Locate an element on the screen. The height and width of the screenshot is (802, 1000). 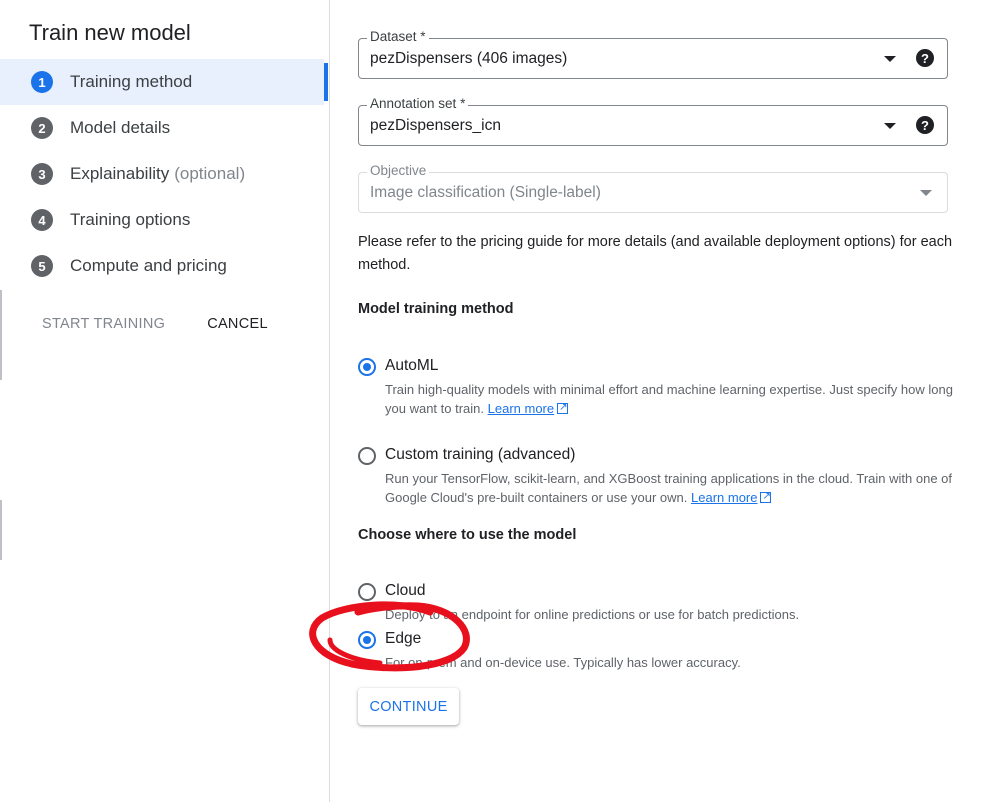
step-number-icon: 2 is located at coordinates (42, 128).